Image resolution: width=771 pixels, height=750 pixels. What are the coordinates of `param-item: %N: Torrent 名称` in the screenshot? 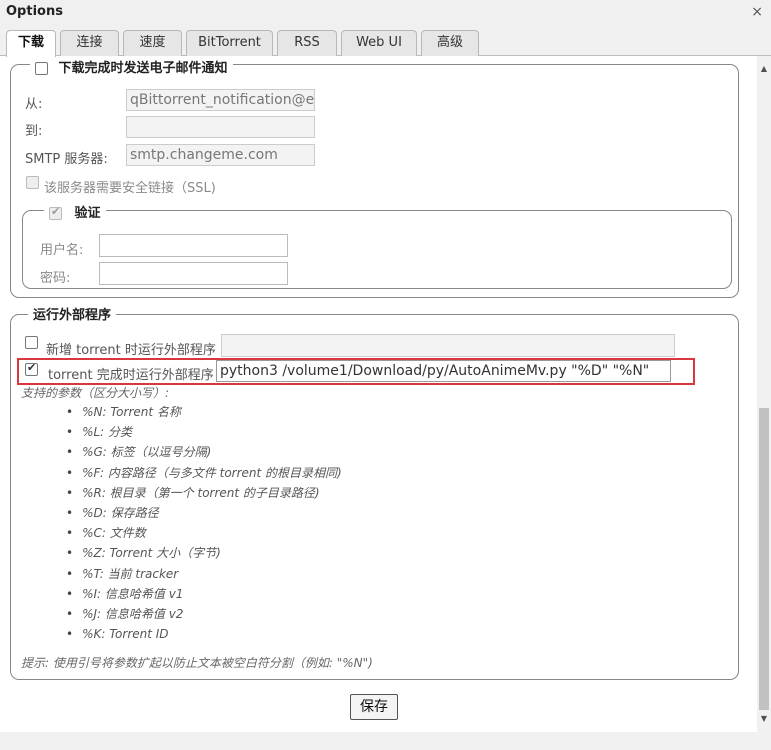 It's located at (204, 412).